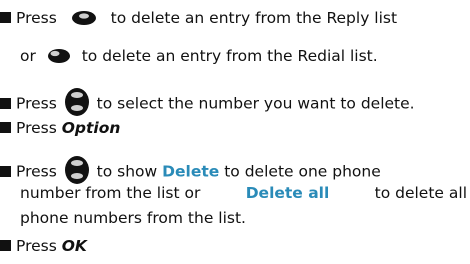  What do you see at coordinates (91, 128) in the screenshot?
I see `option-softkey-label: Option` at bounding box center [91, 128].